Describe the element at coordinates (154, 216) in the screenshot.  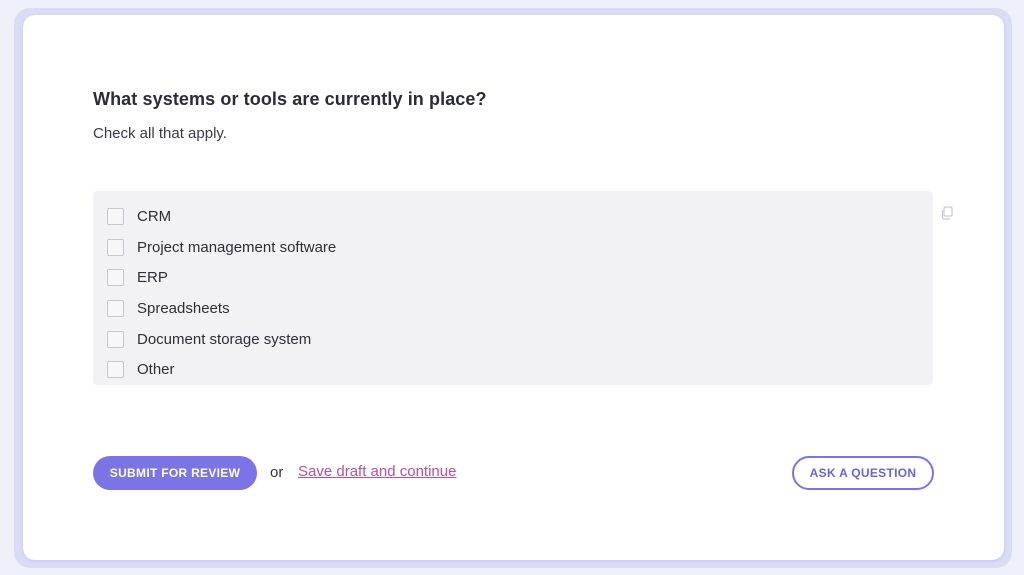
I see `option-label: CRM` at that location.